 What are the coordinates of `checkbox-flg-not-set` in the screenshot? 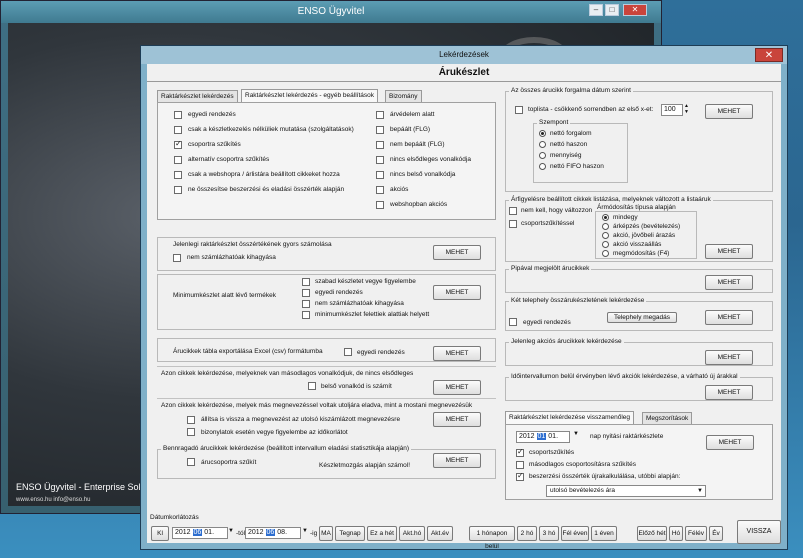 It's located at (380, 145).